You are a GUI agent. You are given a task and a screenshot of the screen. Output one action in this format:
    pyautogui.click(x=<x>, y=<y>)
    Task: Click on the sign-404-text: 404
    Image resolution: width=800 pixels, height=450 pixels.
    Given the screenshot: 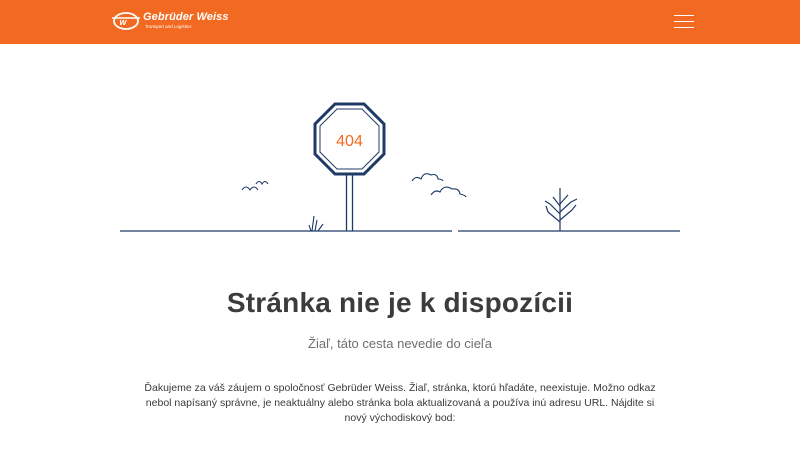 What is the action you would take?
    pyautogui.click(x=349, y=141)
    